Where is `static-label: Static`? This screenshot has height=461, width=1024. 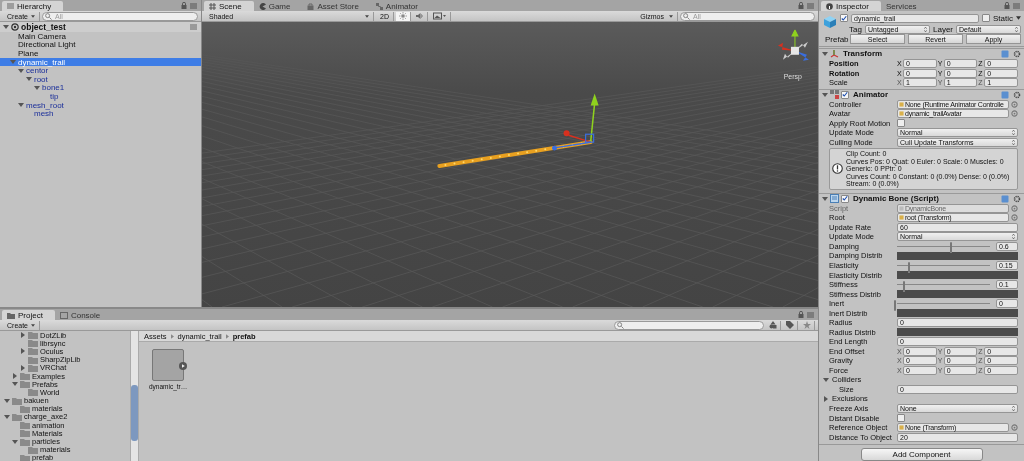
static-label: Static is located at coordinates (1003, 18).